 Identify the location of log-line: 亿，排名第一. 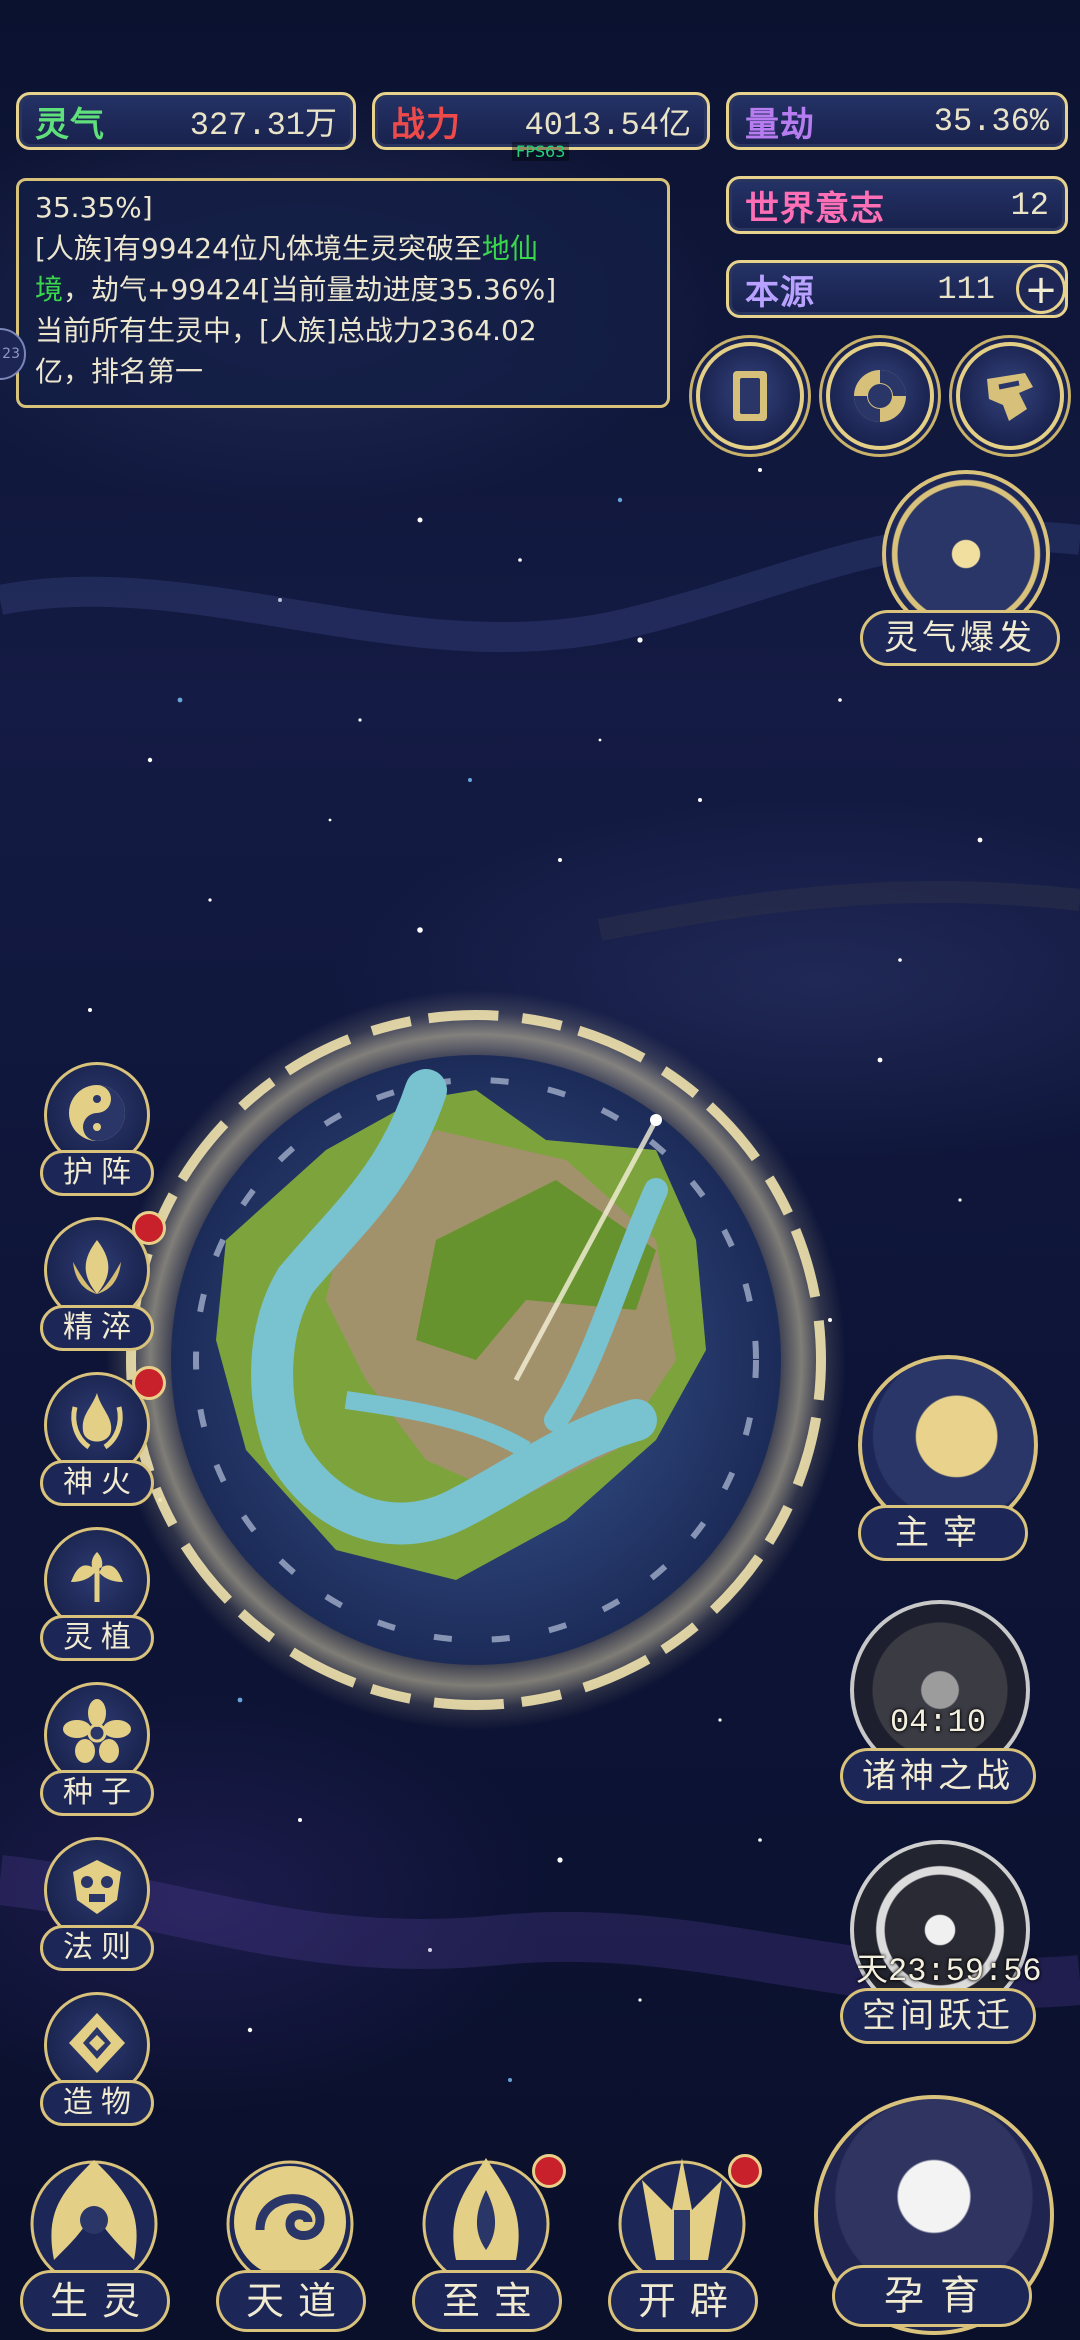
(119, 371).